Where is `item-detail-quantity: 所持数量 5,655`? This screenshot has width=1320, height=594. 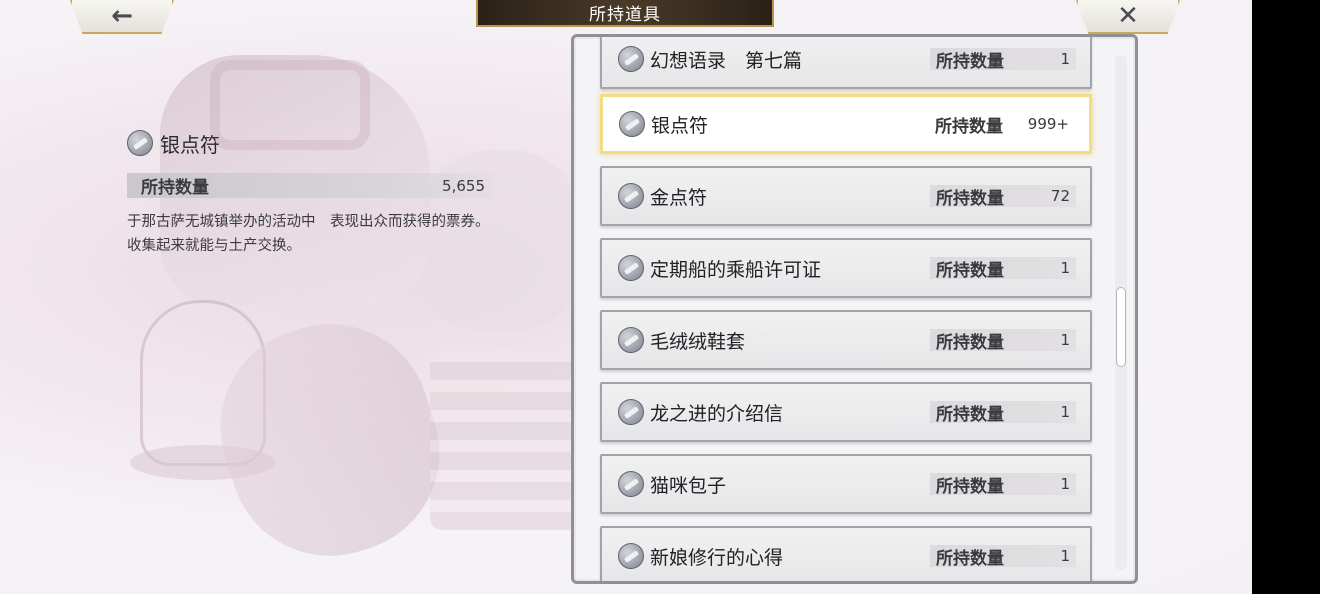
item-detail-quantity: 所持数量 5,655 is located at coordinates (310, 185).